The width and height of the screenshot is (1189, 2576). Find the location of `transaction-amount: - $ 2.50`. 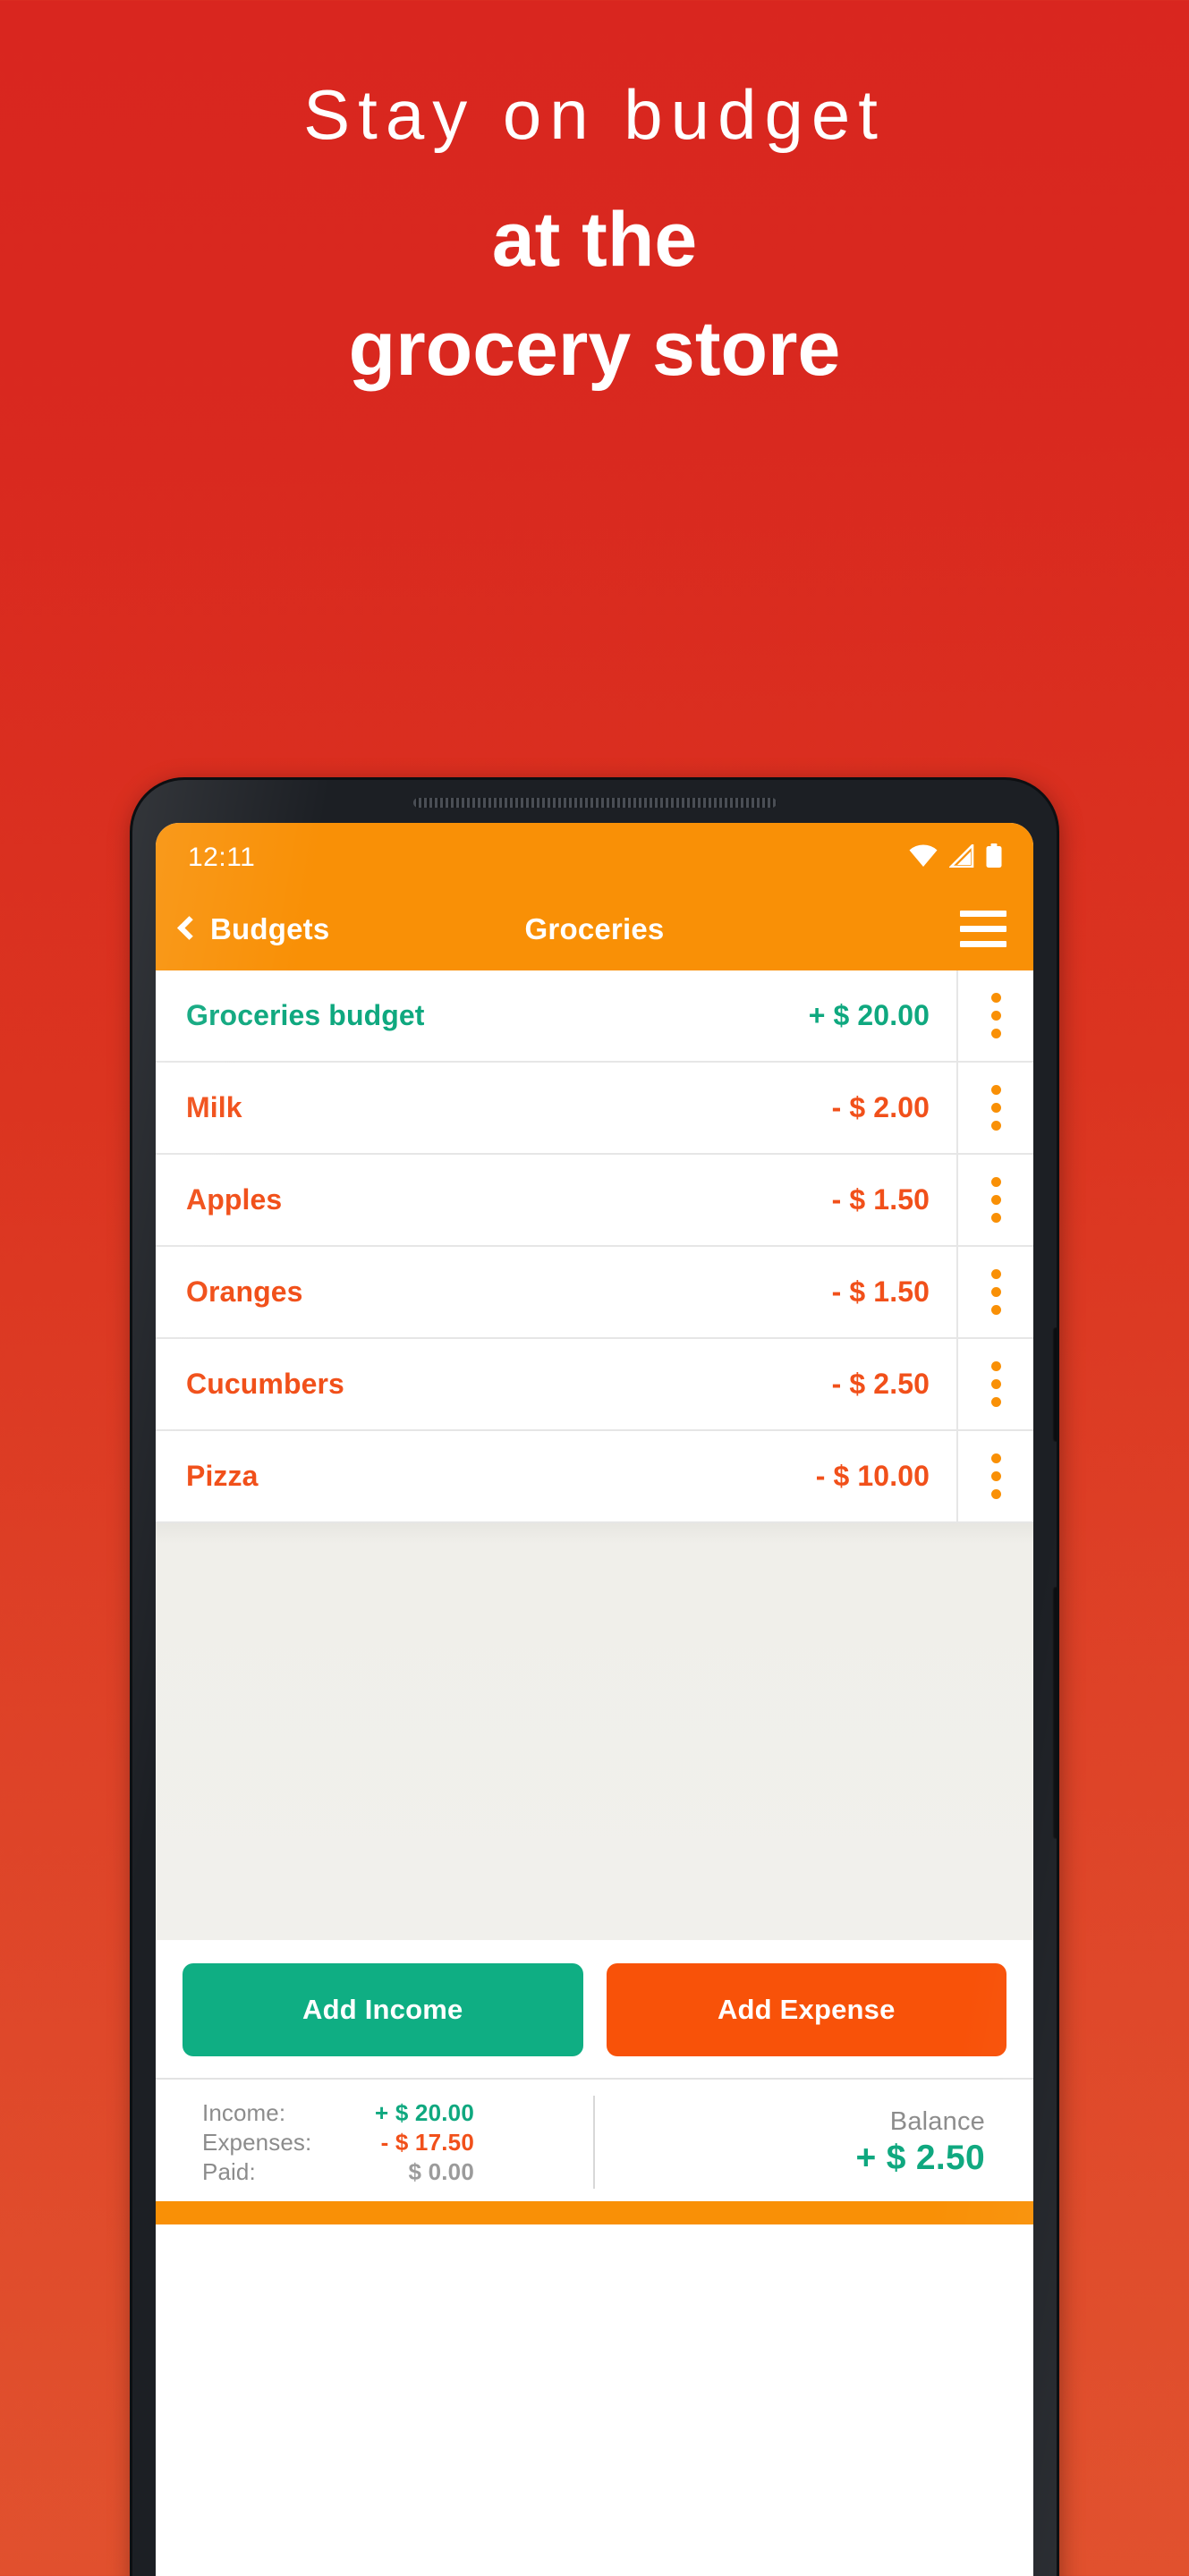

transaction-amount: - $ 2.50 is located at coordinates (880, 1384).